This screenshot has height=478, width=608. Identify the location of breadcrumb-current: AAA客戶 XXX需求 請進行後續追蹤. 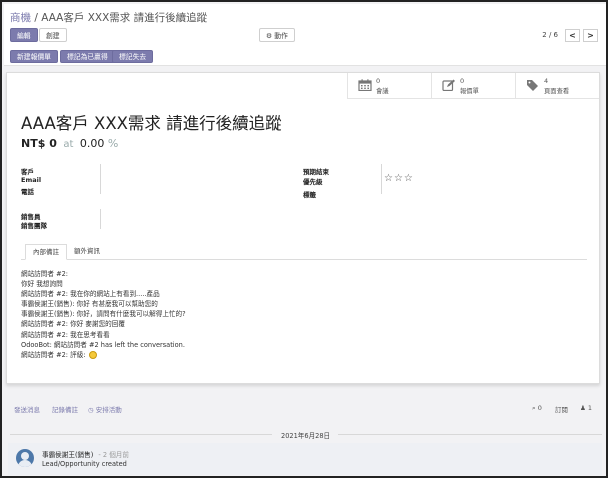
(124, 18).